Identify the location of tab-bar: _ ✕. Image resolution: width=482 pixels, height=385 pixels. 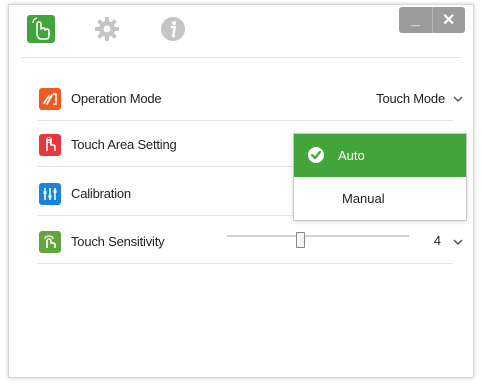
(241, 26).